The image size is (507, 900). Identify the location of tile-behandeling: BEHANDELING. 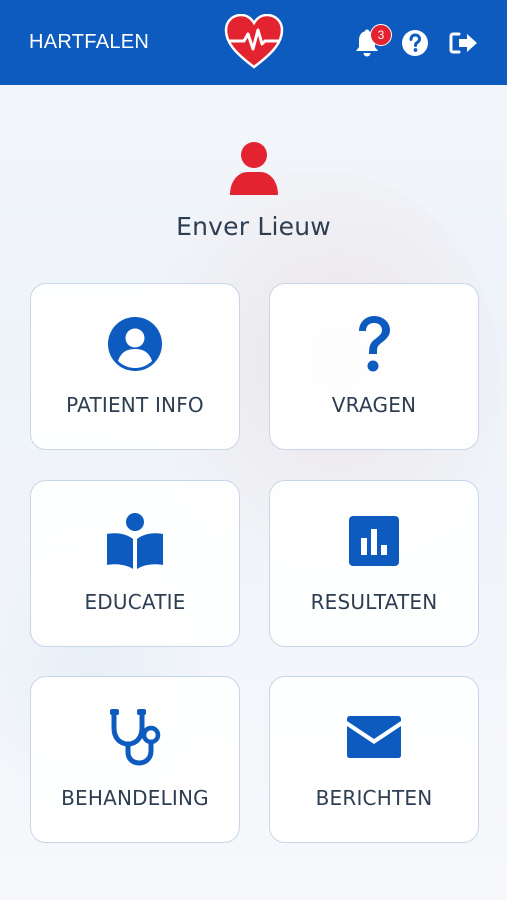
(135, 759).